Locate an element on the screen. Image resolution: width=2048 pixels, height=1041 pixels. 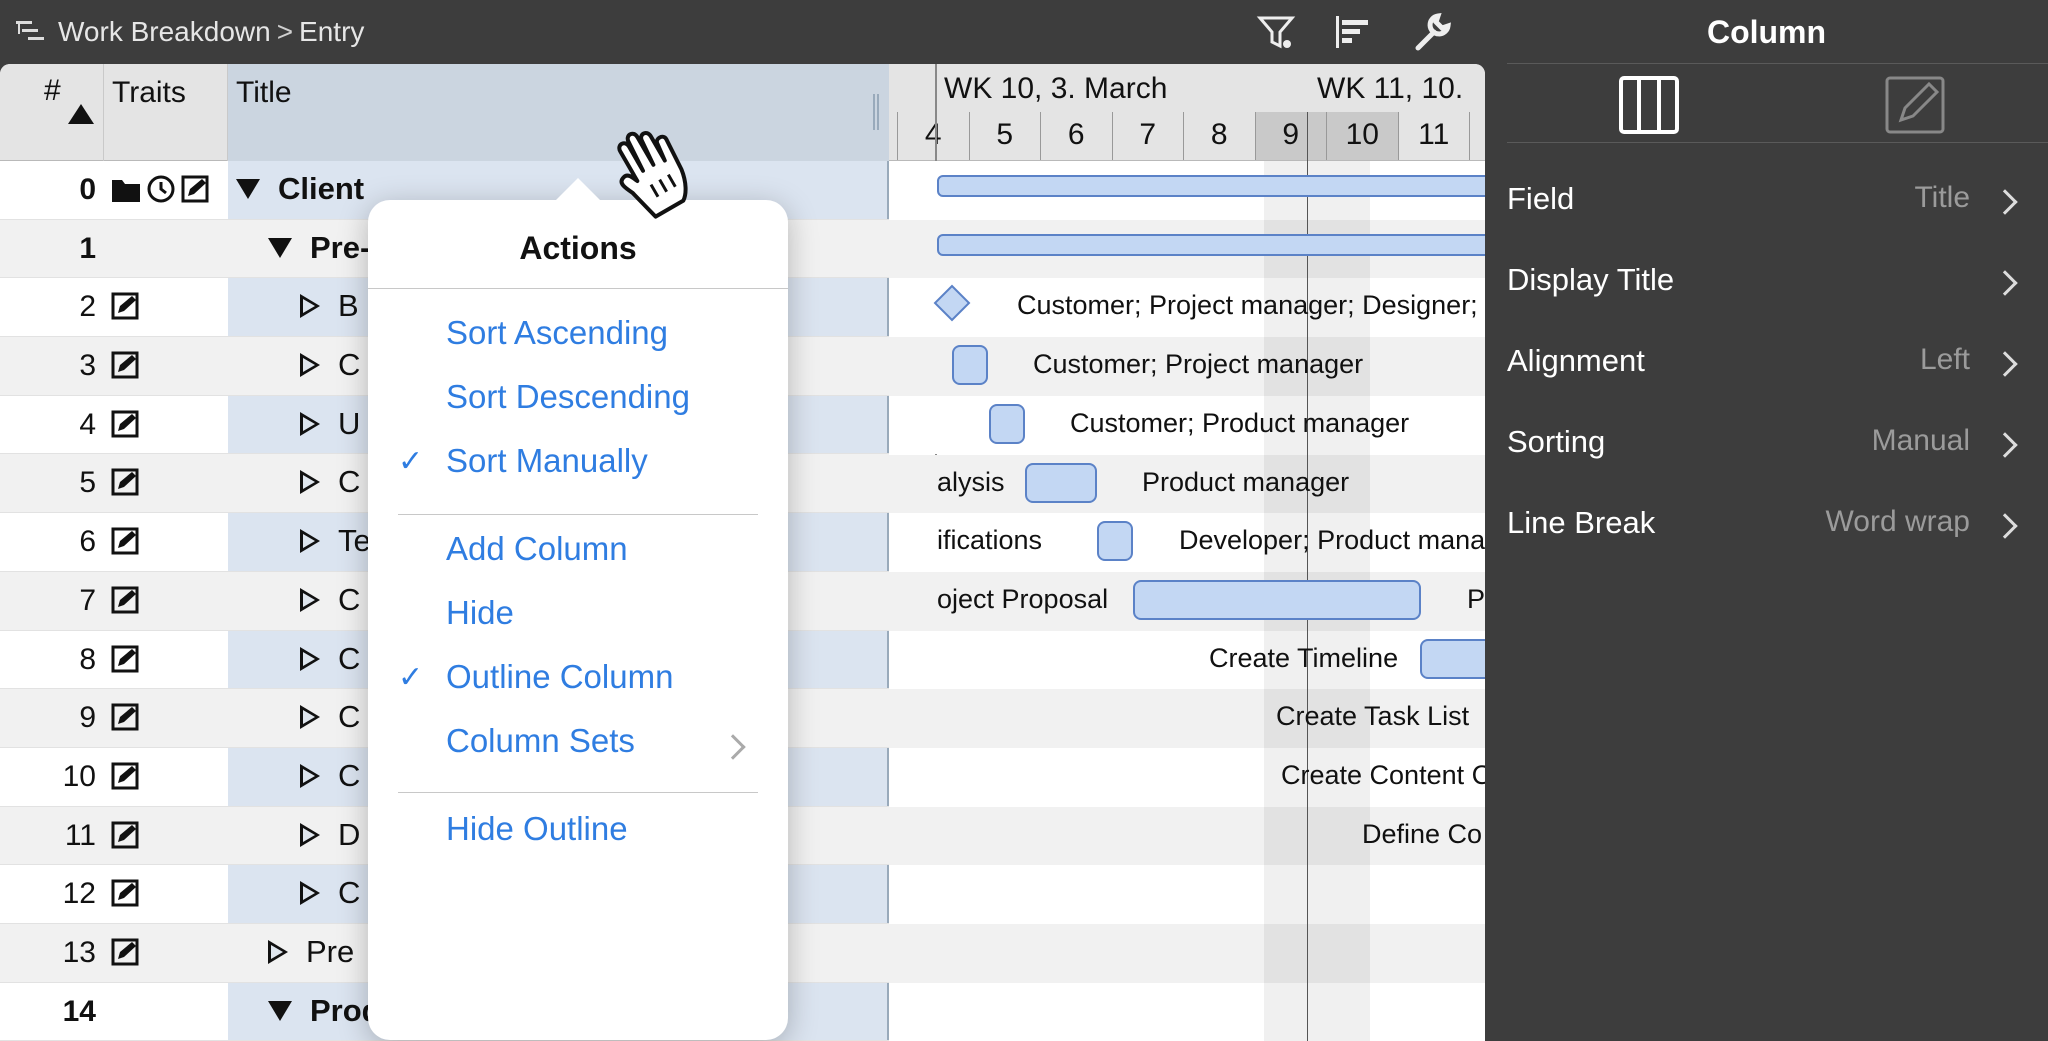
hide-outline-item: Hide Outline is located at coordinates (537, 829).